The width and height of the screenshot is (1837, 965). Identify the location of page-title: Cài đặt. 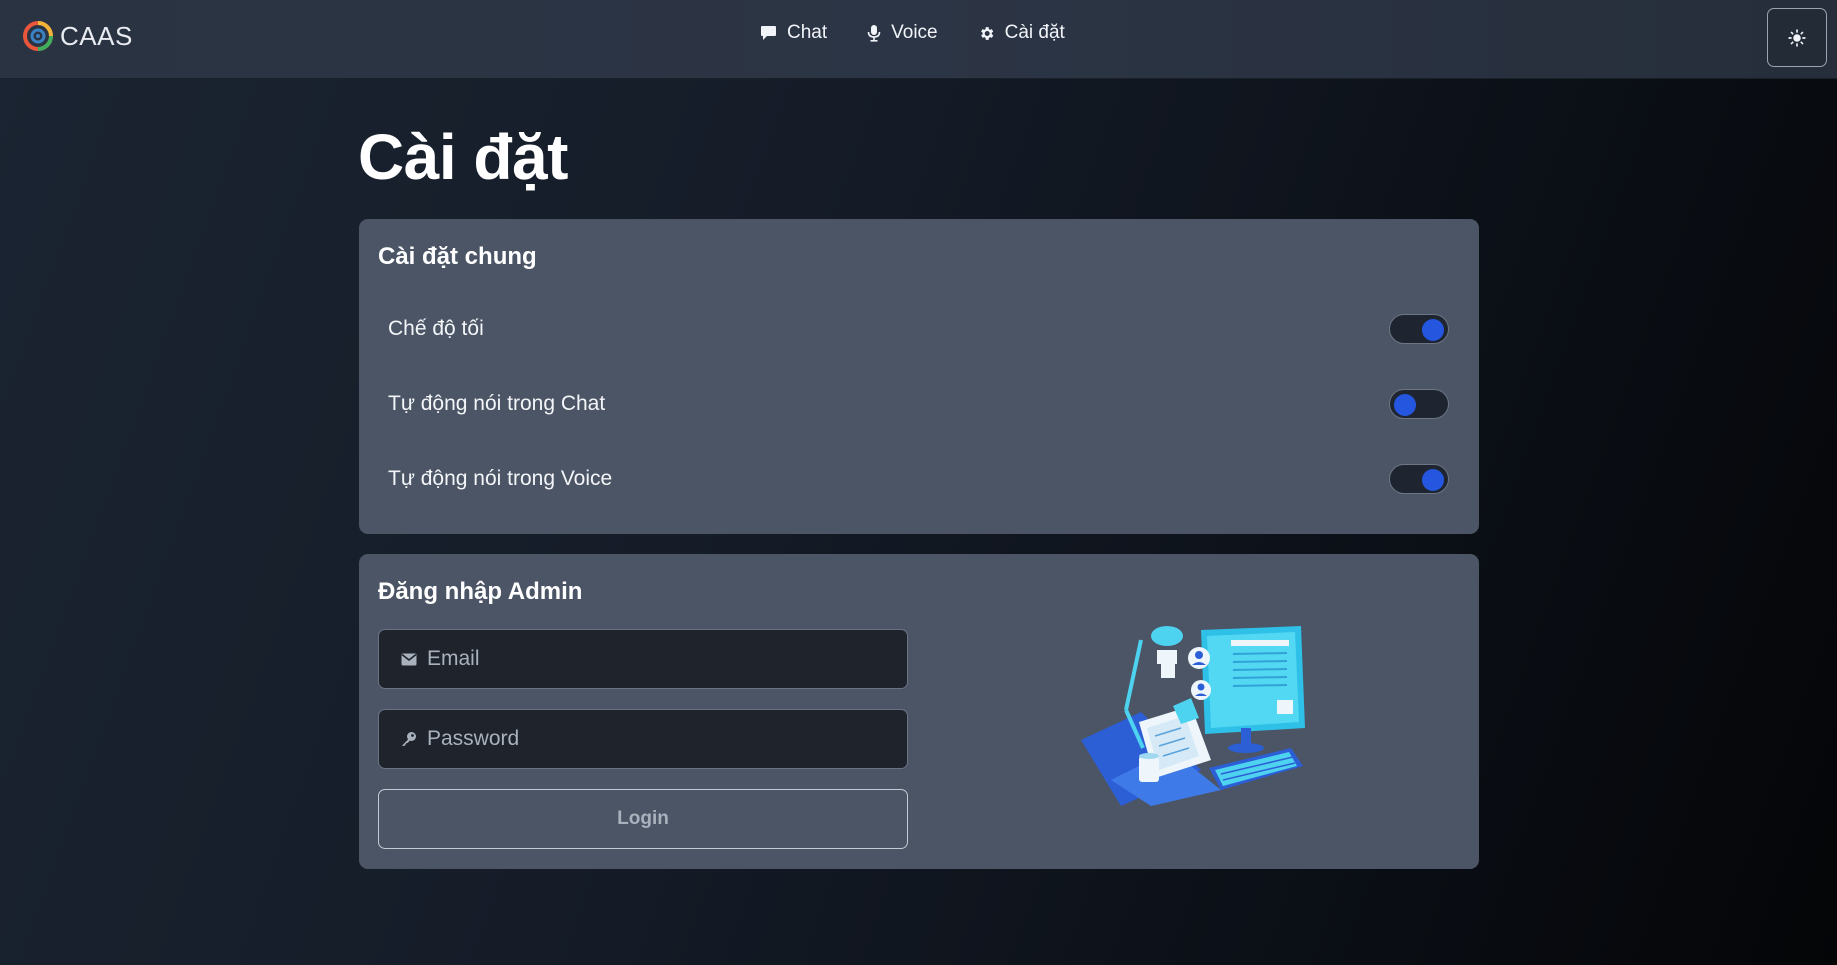
(463, 157).